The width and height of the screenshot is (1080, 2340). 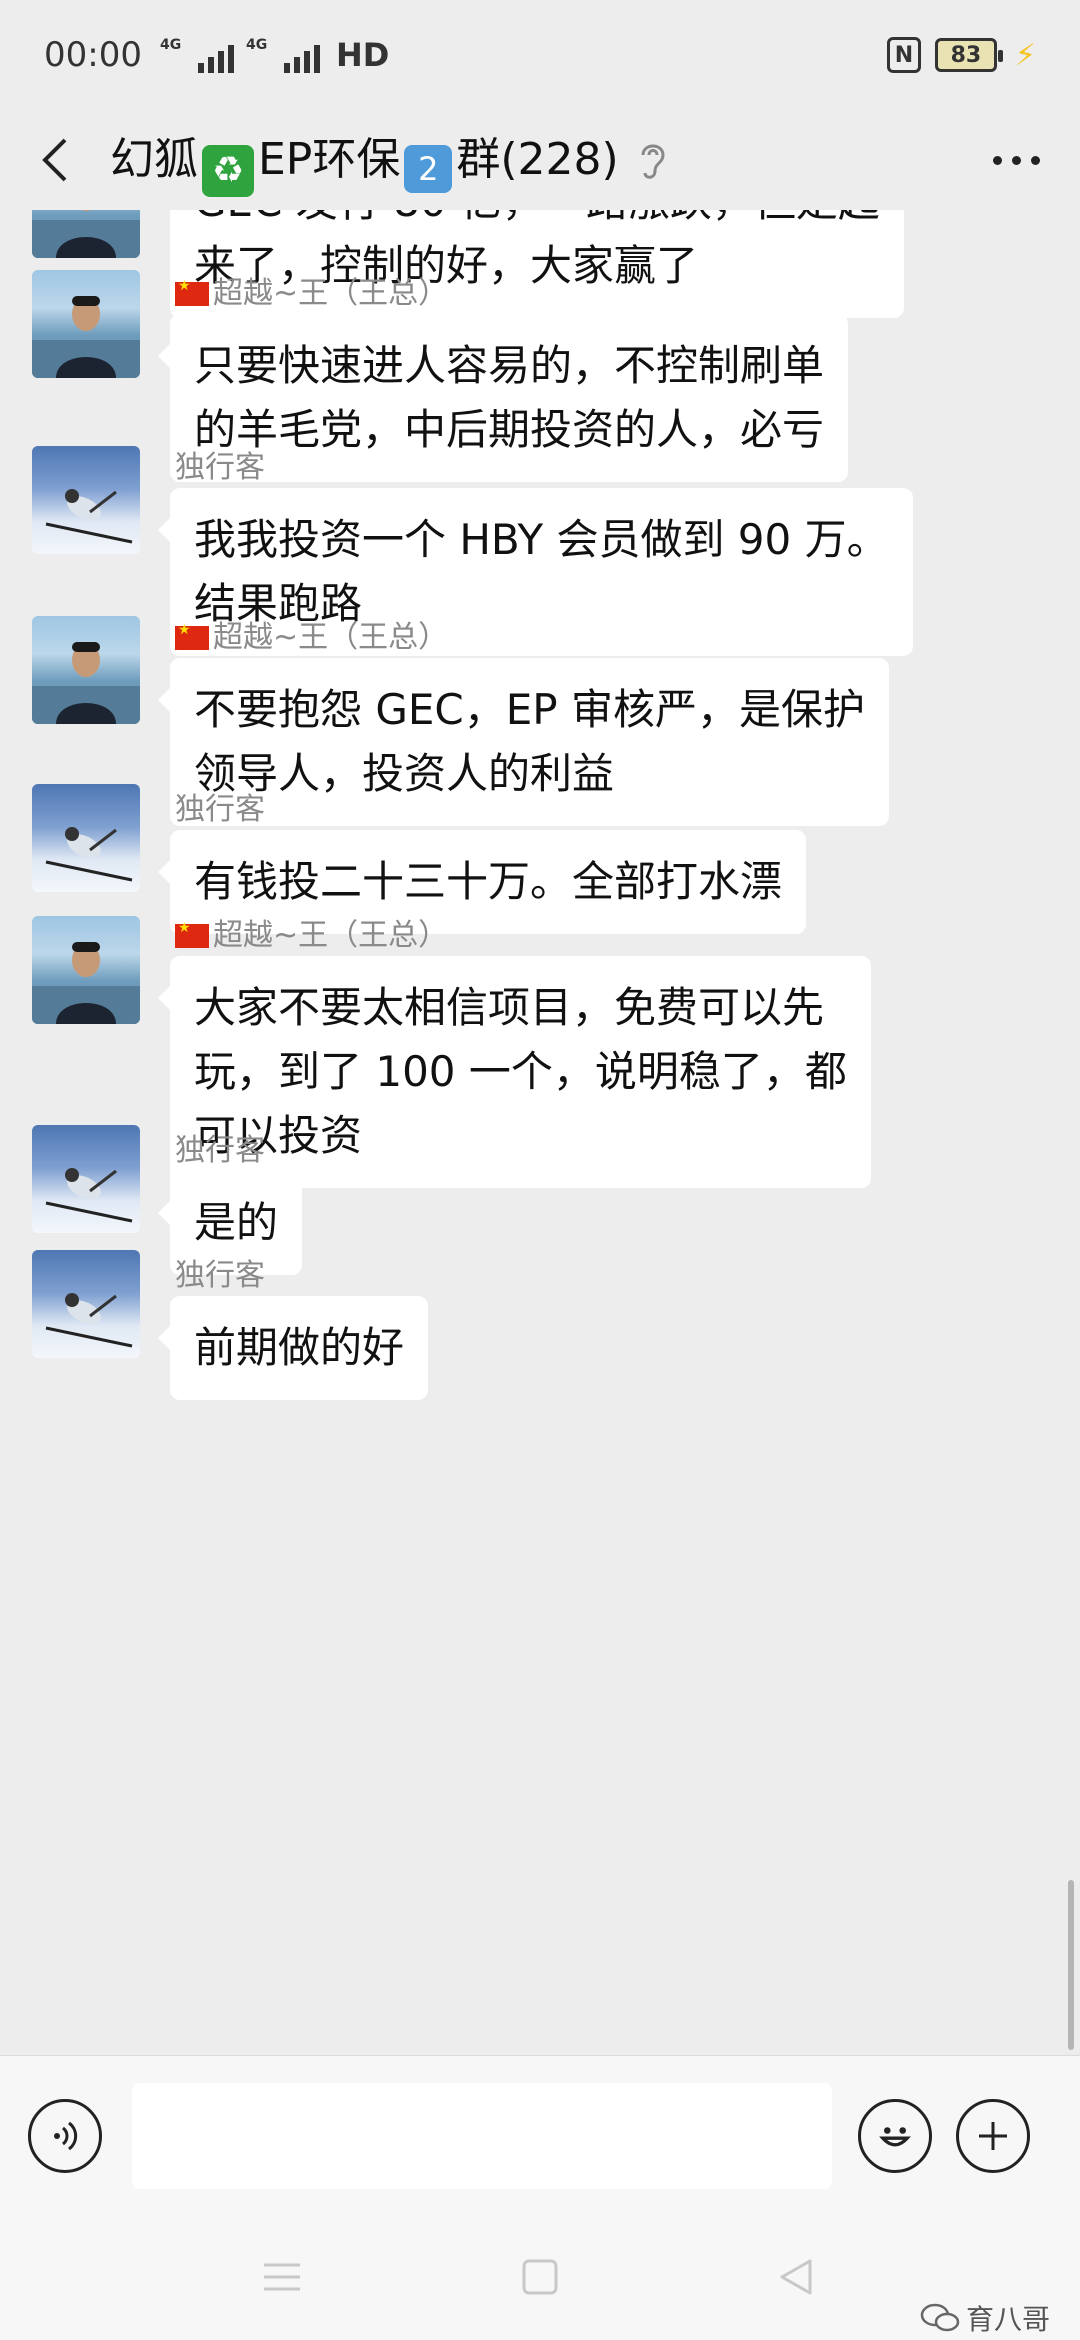 What do you see at coordinates (299, 1347) in the screenshot?
I see `message-line: 前期做的好` at bounding box center [299, 1347].